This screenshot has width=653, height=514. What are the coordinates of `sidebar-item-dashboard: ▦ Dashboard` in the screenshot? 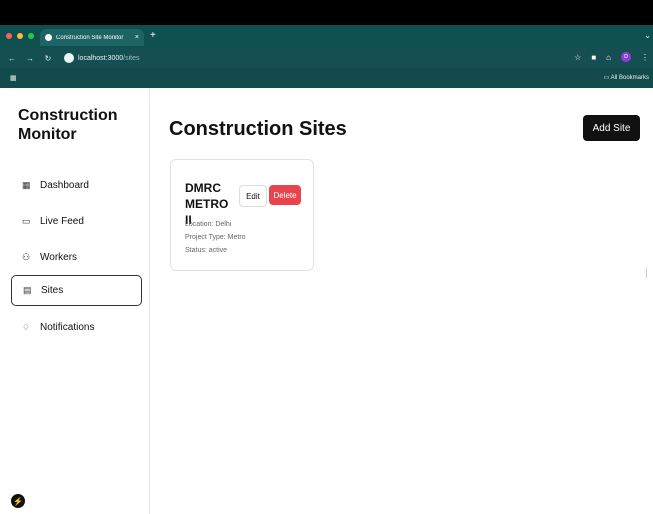 It's located at (76, 185).